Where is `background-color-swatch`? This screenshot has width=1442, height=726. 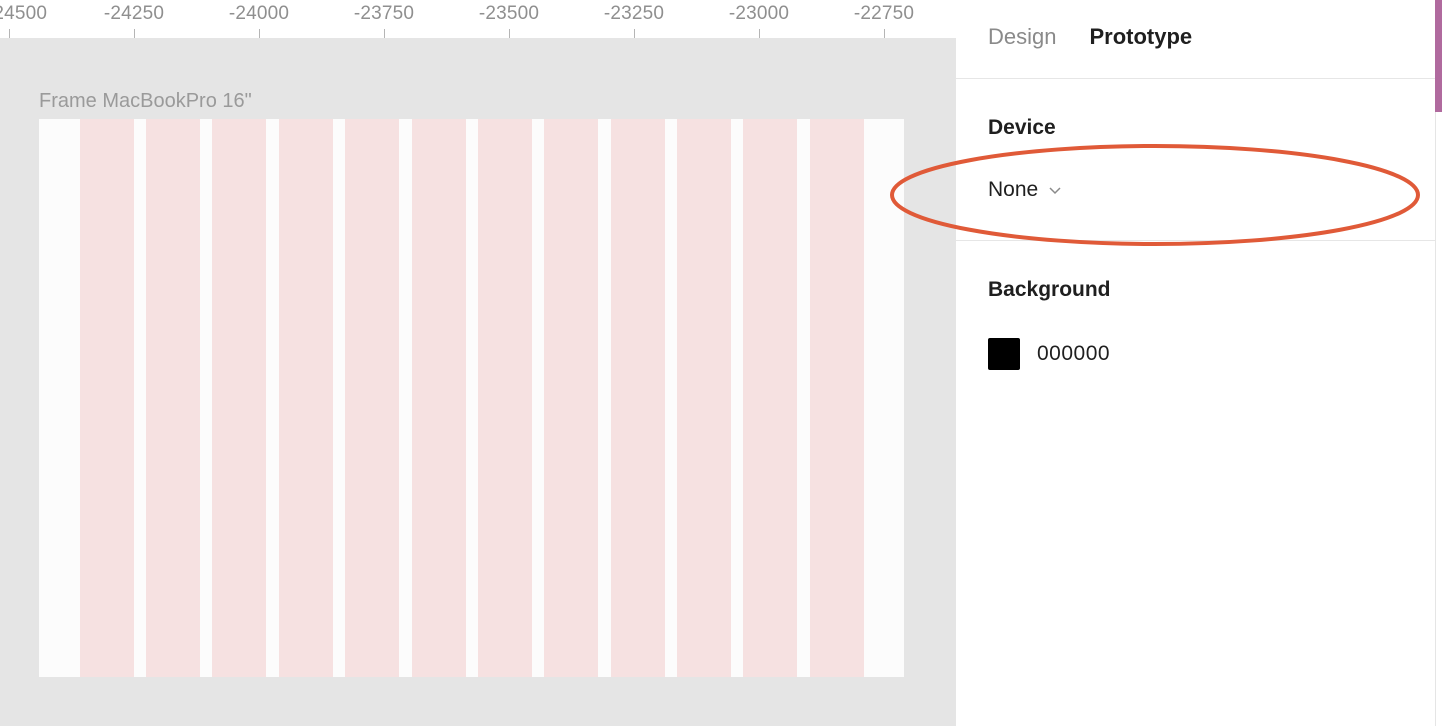
background-color-swatch is located at coordinates (1004, 354).